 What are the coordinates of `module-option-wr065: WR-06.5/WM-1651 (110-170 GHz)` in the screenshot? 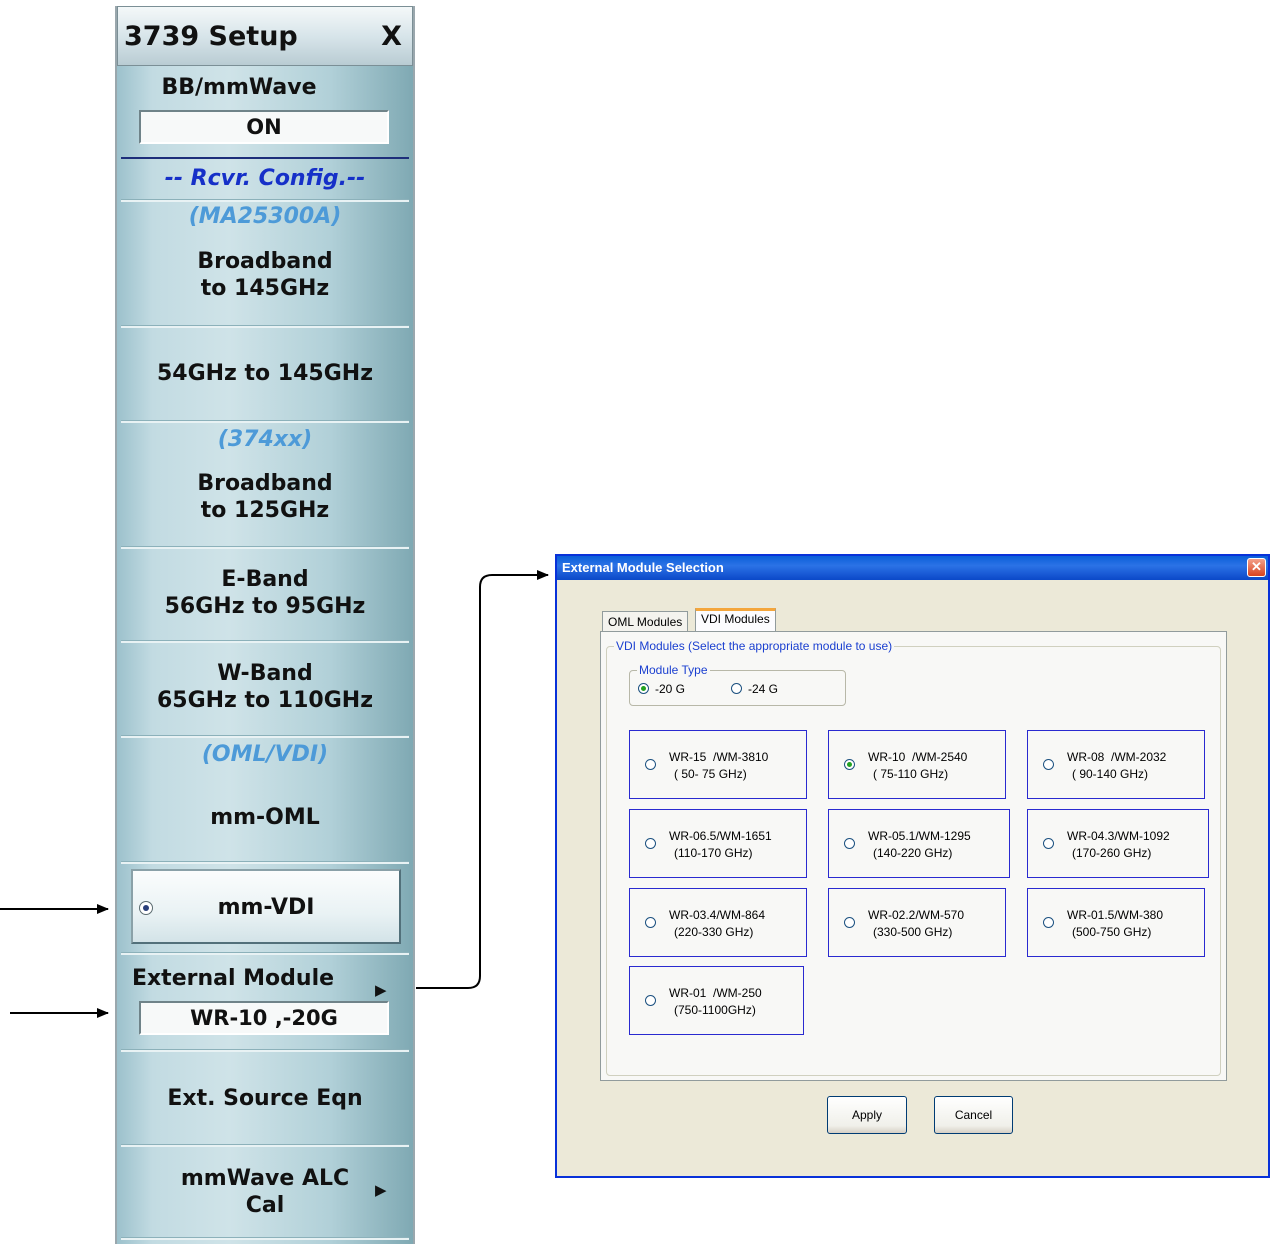 It's located at (718, 843).